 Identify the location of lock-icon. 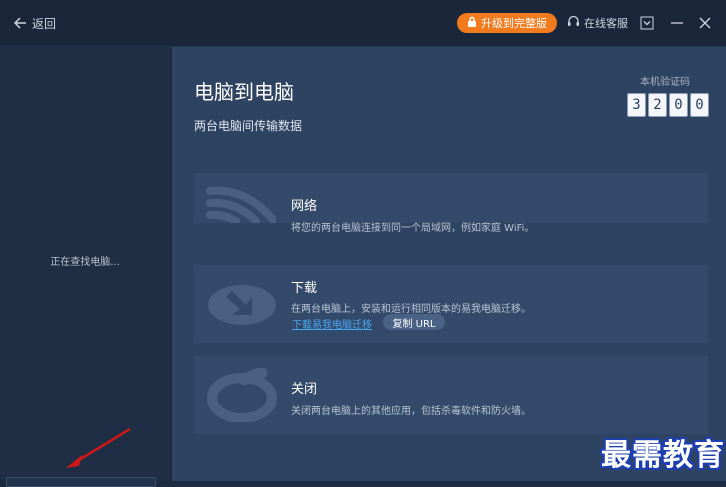
(472, 23).